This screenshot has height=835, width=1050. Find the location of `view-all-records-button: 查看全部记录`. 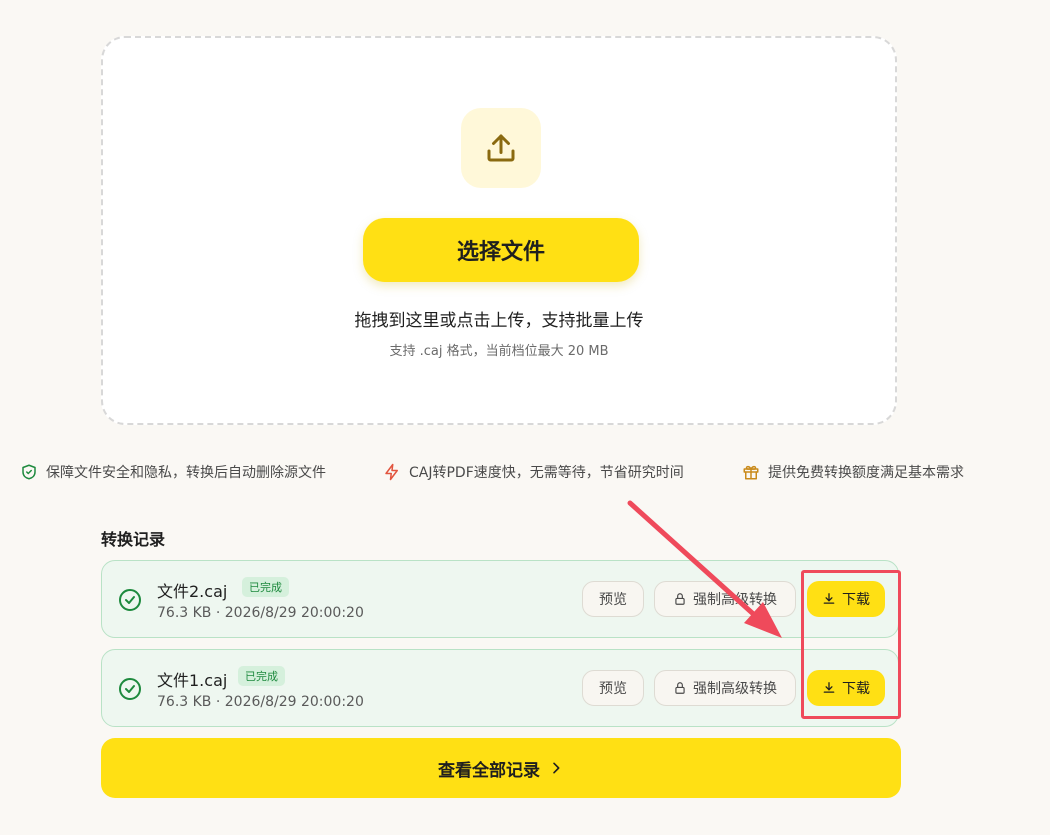

view-all-records-button: 查看全部记录 is located at coordinates (501, 768).